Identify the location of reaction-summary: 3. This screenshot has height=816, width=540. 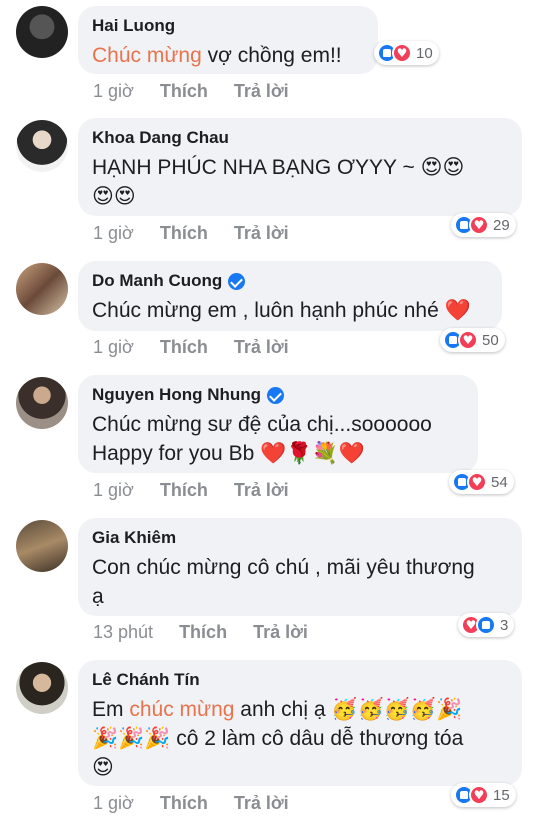
(486, 625).